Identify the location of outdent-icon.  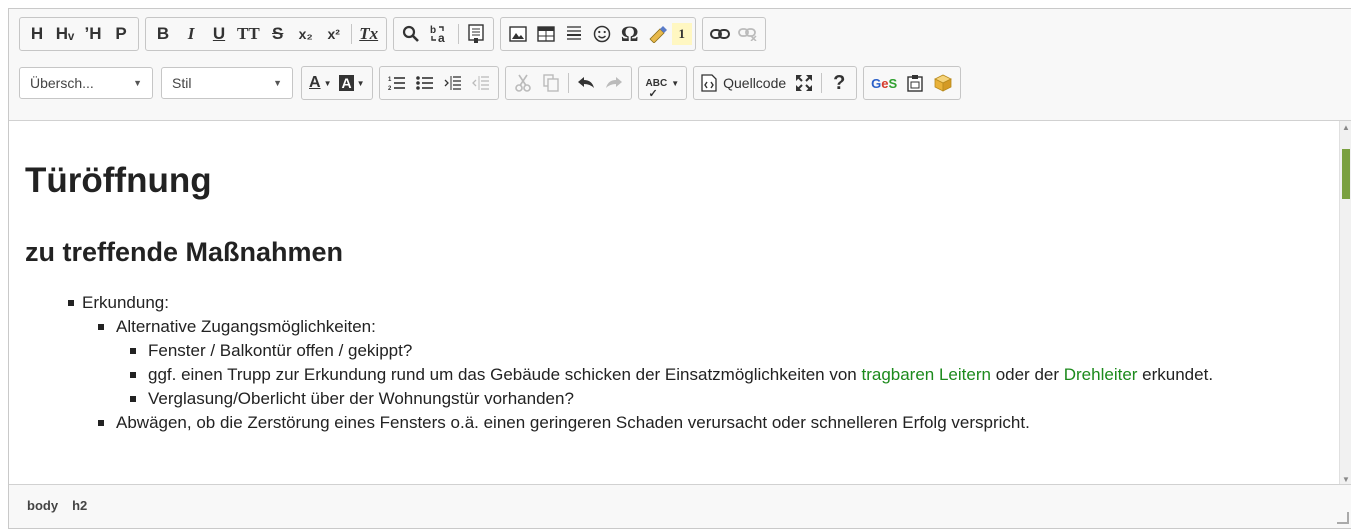
(481, 83).